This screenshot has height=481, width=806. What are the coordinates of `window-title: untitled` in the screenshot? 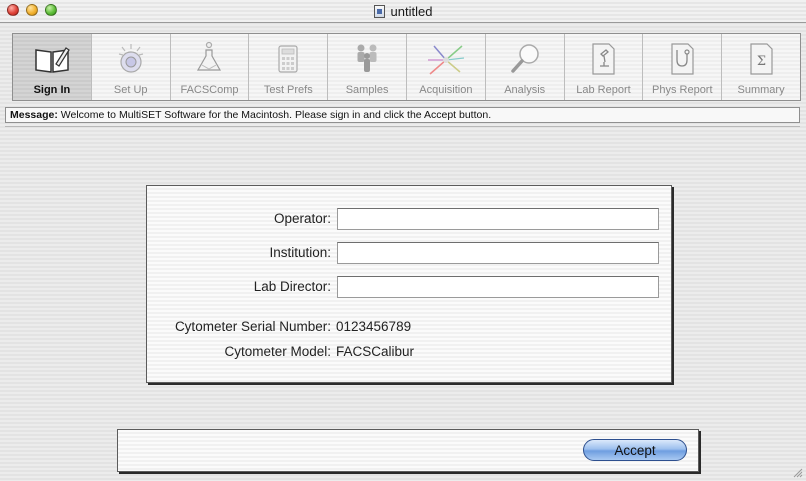 It's located at (403, 11).